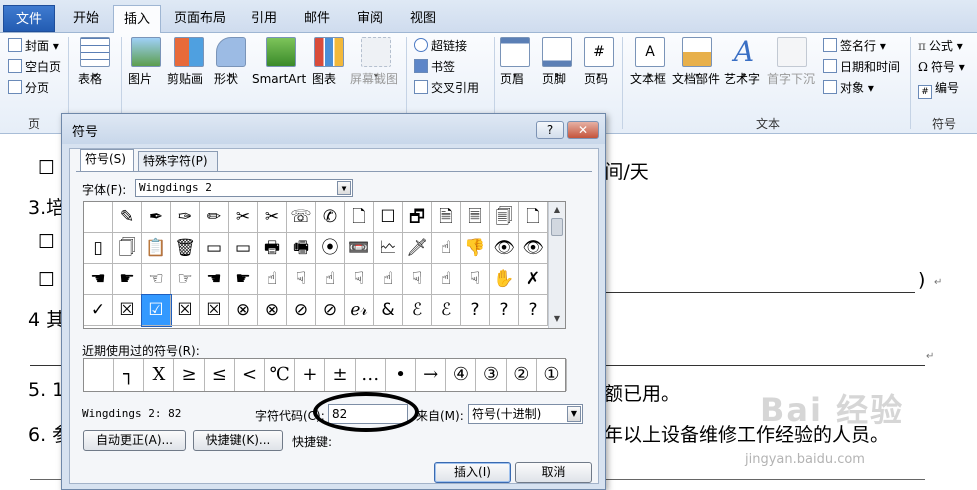 The height and width of the screenshot is (490, 977). I want to click on bookmark-button: 书签, so click(434, 67).